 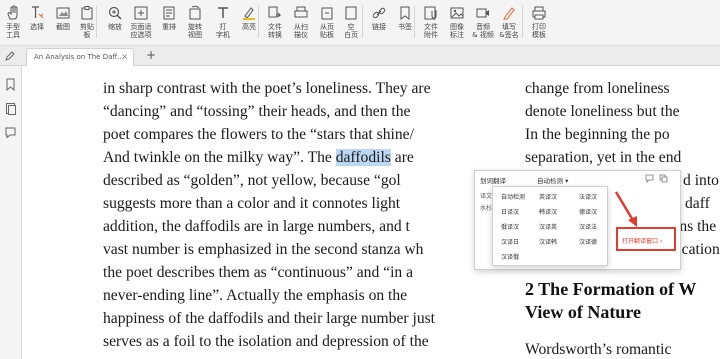 What do you see at coordinates (548, 211) in the screenshot?
I see `language-option: 韩译汉` at bounding box center [548, 211].